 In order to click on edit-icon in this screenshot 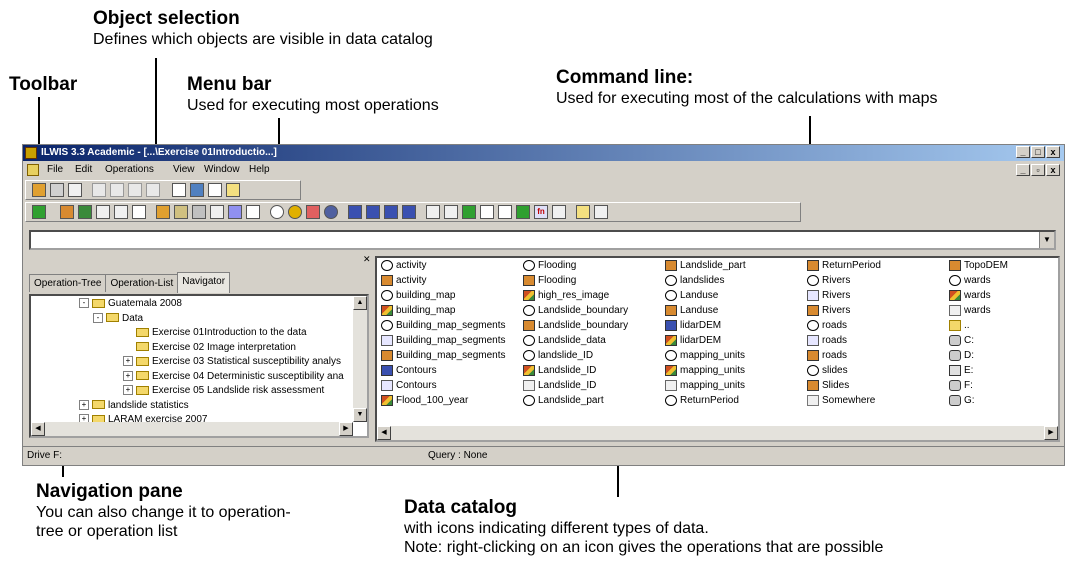, I will do `click(153, 190)`.